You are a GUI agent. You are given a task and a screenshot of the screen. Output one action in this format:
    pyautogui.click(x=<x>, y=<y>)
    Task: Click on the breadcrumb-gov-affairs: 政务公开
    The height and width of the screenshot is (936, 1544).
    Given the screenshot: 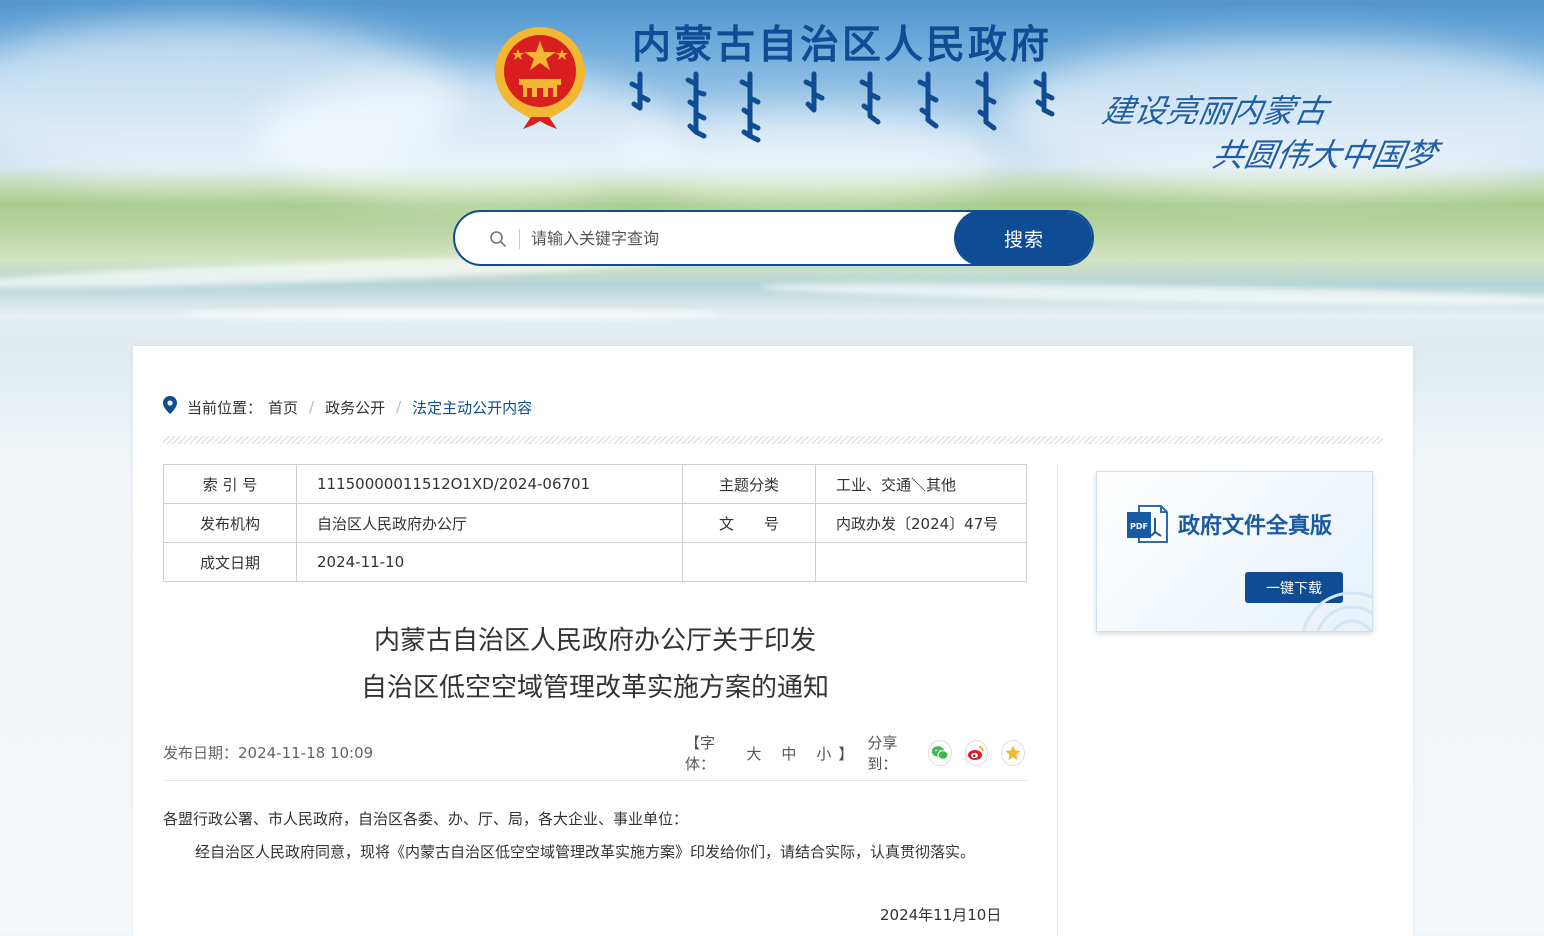 What is the action you would take?
    pyautogui.click(x=355, y=407)
    